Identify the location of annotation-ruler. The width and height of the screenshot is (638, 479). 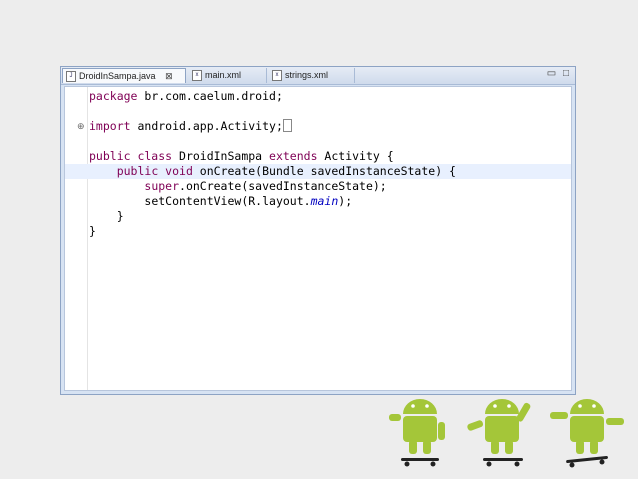
(70, 238).